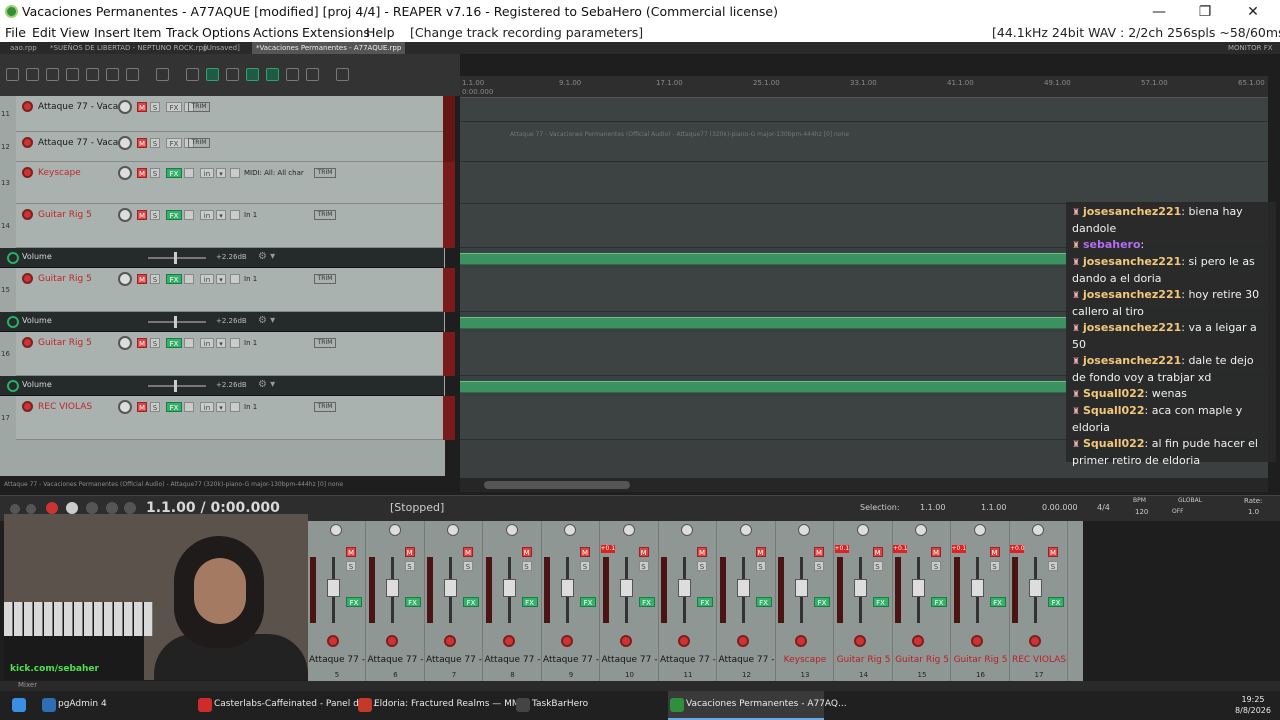  What do you see at coordinates (688, 601) in the screenshot?
I see `mixer-strip: M S FX Attaque 77 - 11` at bounding box center [688, 601].